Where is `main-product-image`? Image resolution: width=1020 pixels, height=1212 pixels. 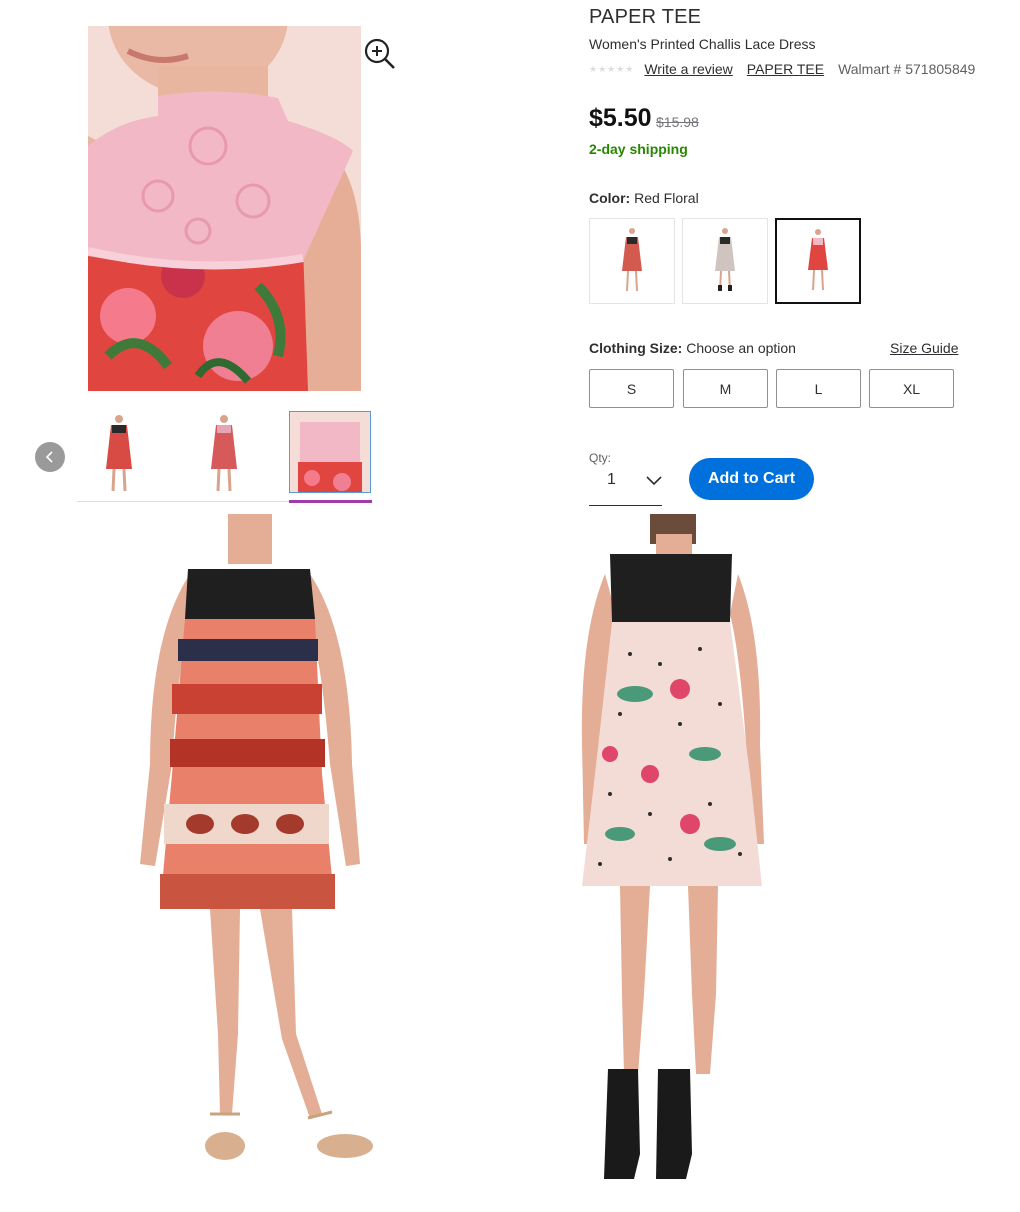 main-product-image is located at coordinates (224, 208).